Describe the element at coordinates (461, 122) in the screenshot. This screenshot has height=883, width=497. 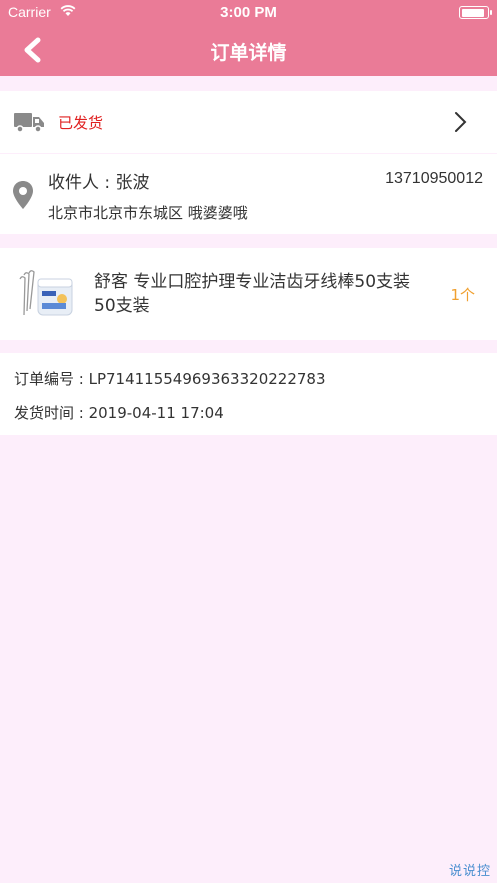
I see `chevron-right-icon` at that location.